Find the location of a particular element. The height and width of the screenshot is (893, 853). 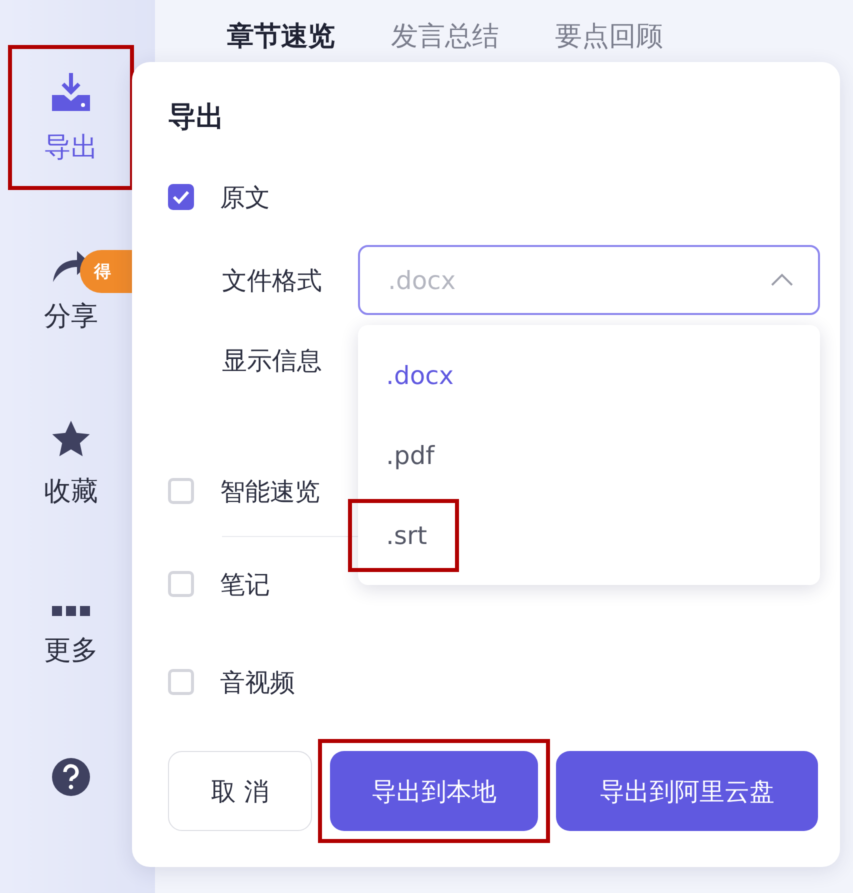

field-label: 文件格式 is located at coordinates (272, 280).